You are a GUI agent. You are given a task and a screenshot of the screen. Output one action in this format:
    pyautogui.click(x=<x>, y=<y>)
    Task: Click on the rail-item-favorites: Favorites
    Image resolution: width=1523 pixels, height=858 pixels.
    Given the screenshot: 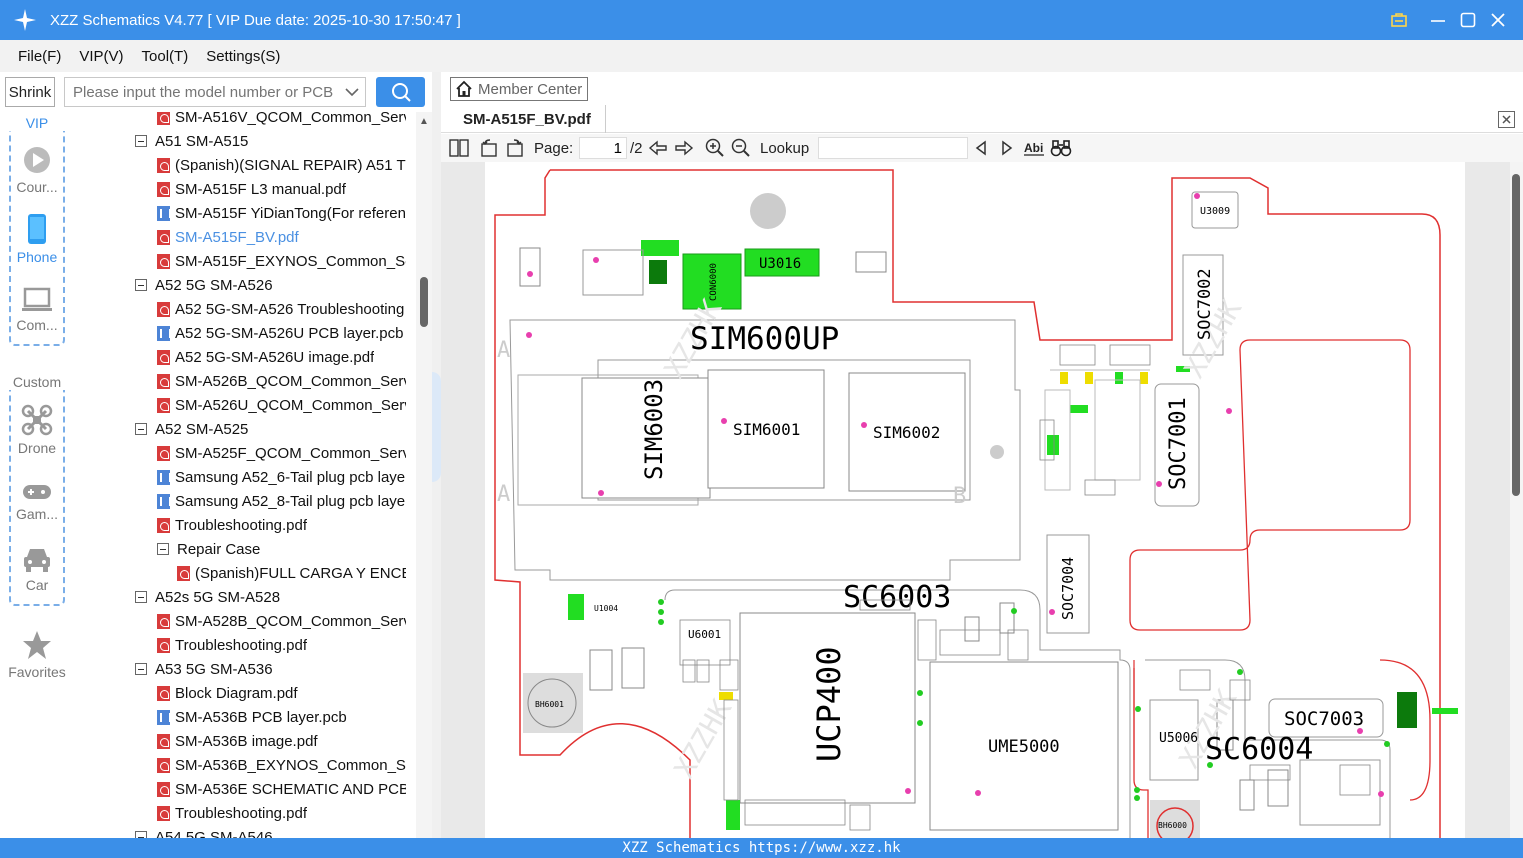 What is the action you would take?
    pyautogui.click(x=37, y=655)
    